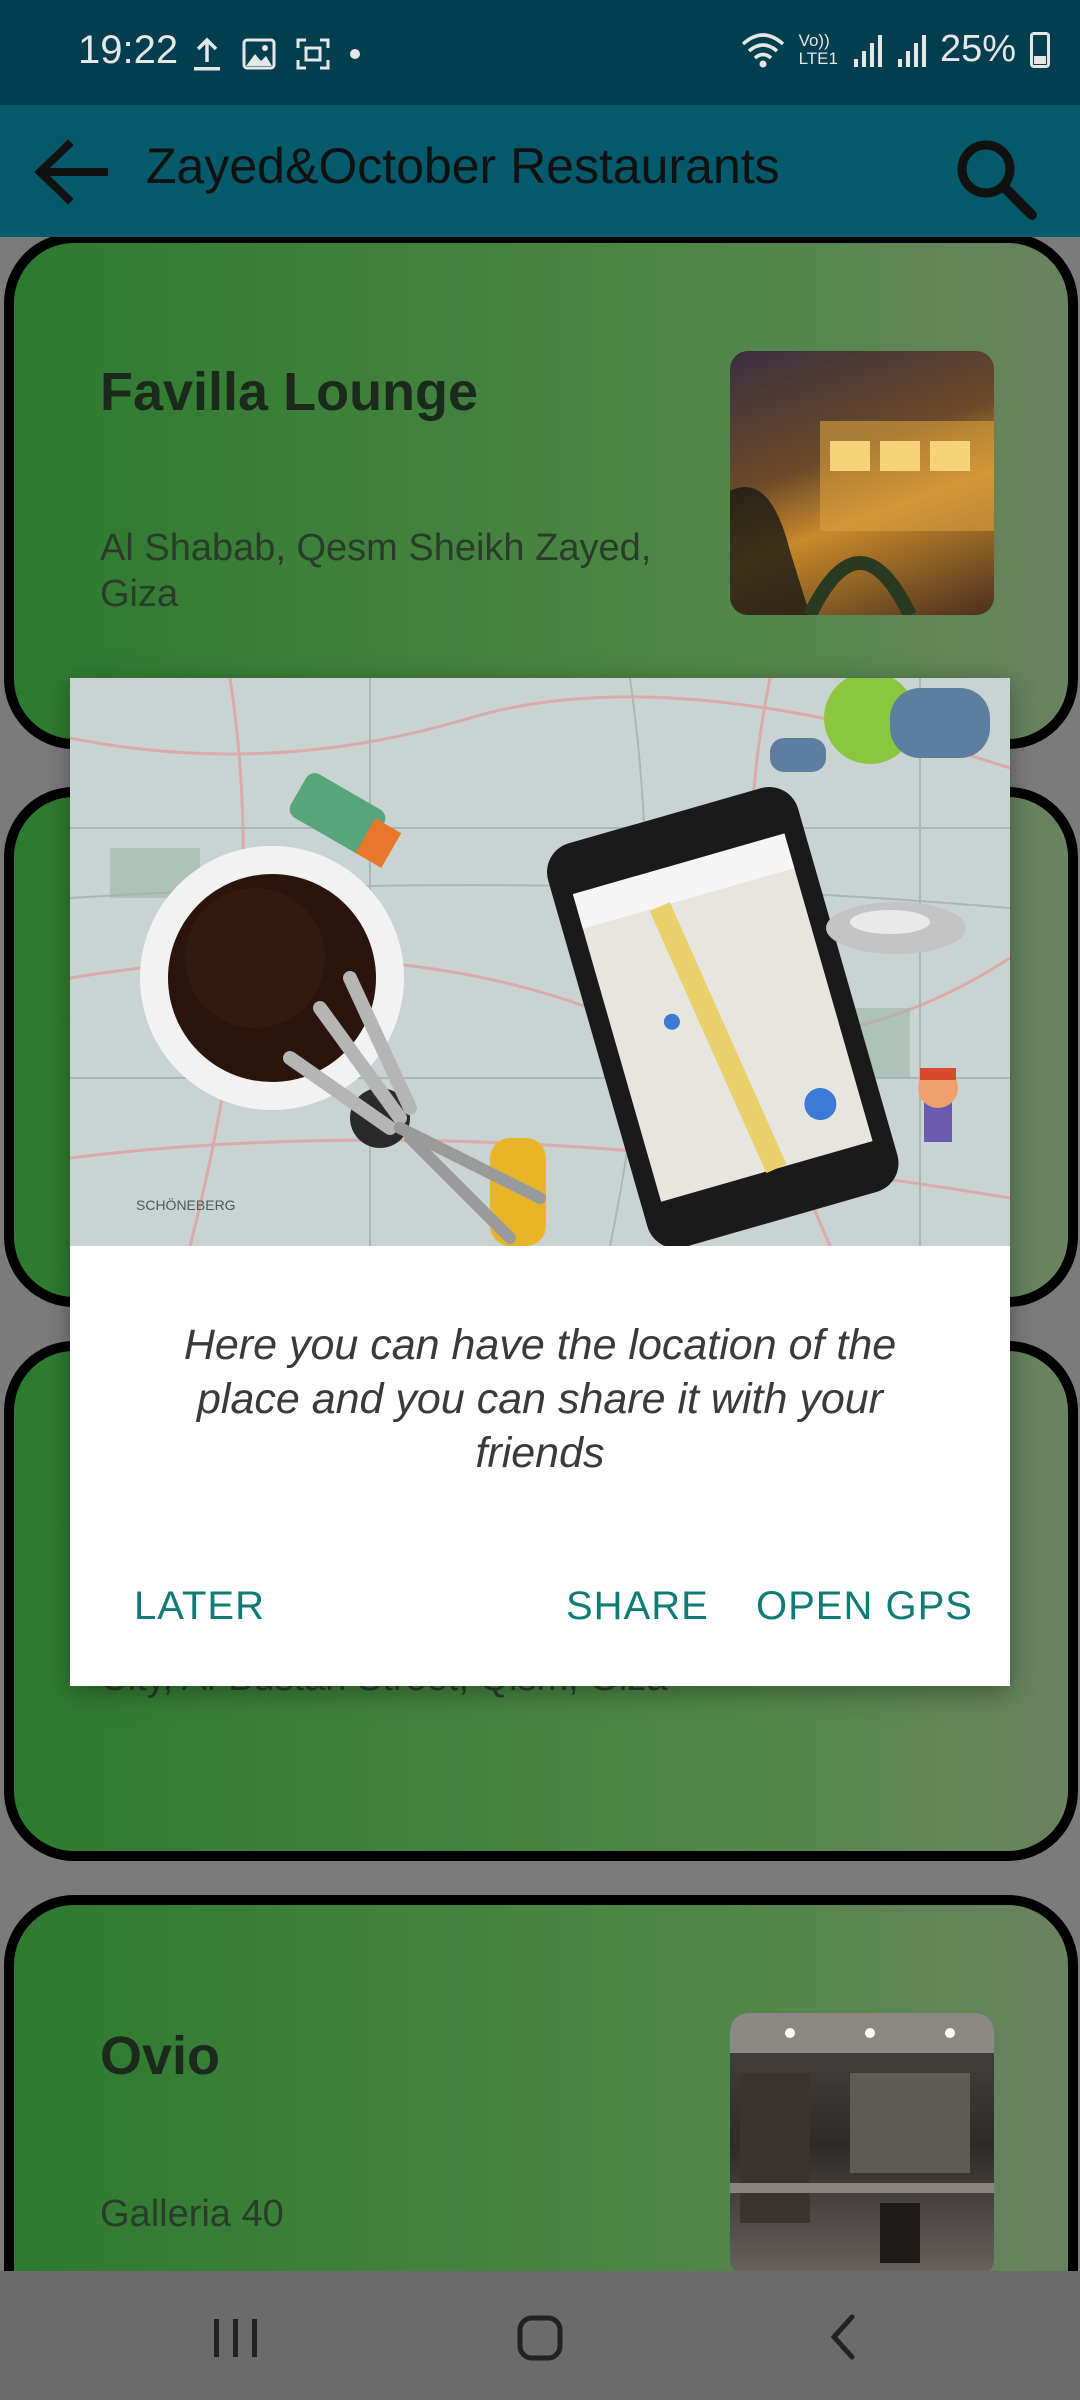 The width and height of the screenshot is (1080, 2400). I want to click on back-icon, so click(844, 2337).